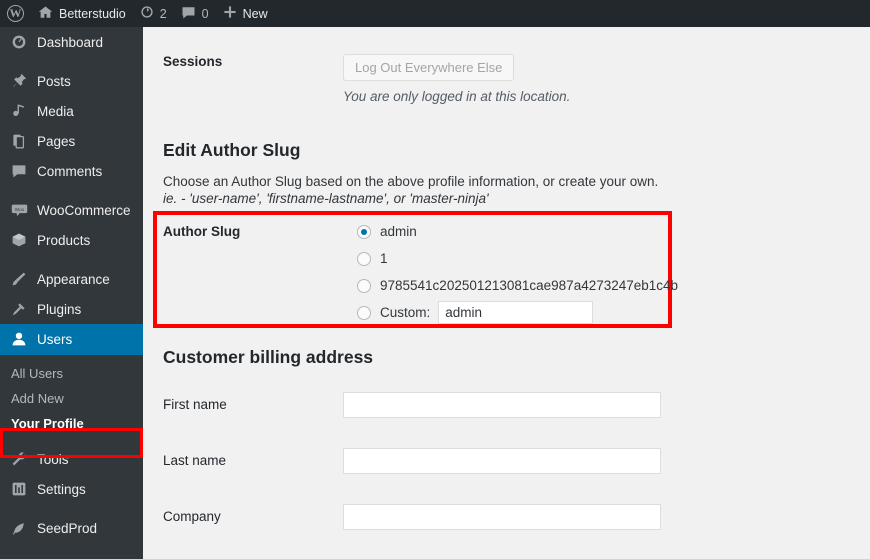 The width and height of the screenshot is (870, 559). What do you see at coordinates (384, 258) in the screenshot?
I see `radio-slug-1-label: 1` at bounding box center [384, 258].